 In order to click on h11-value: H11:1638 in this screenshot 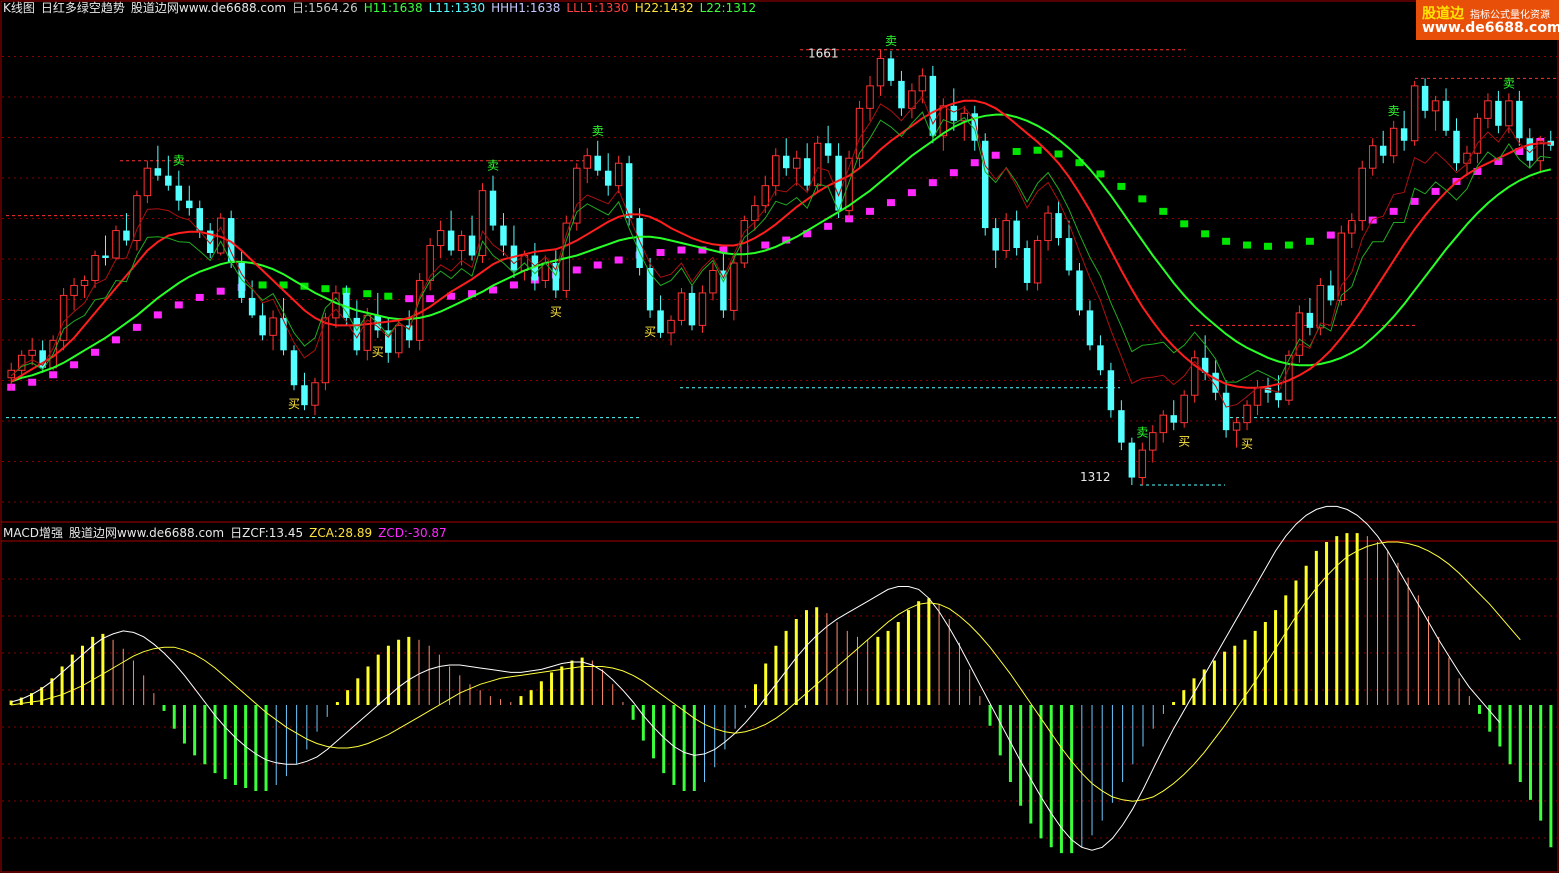, I will do `click(393, 8)`.